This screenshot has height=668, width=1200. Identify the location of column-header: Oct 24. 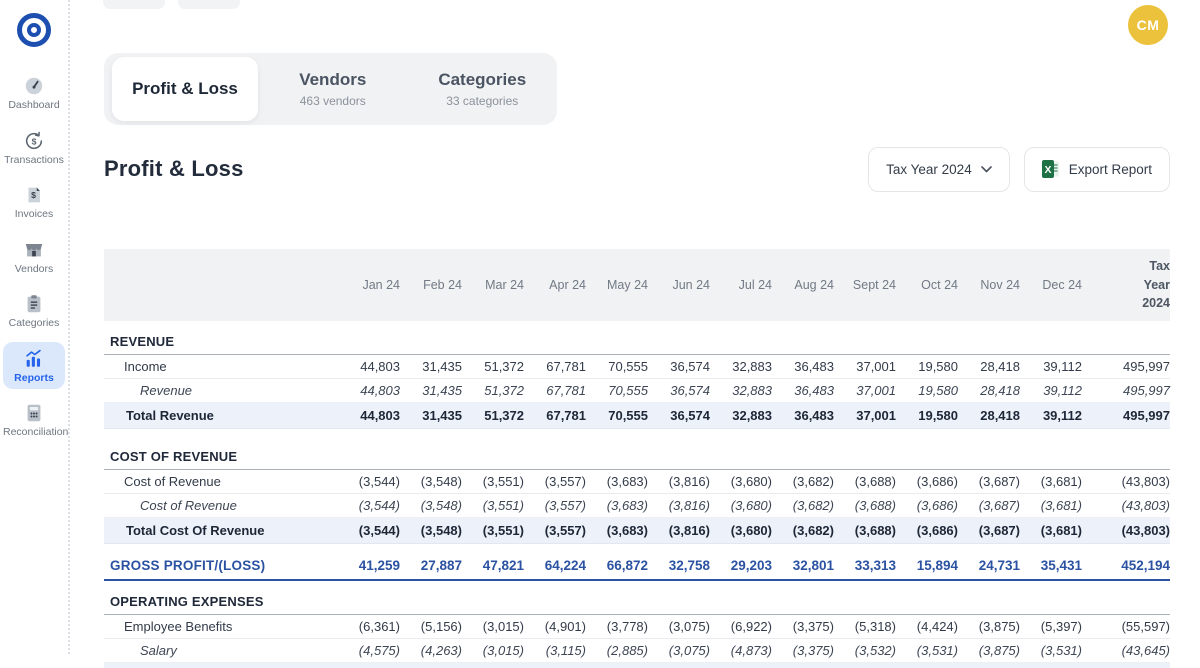
(939, 285).